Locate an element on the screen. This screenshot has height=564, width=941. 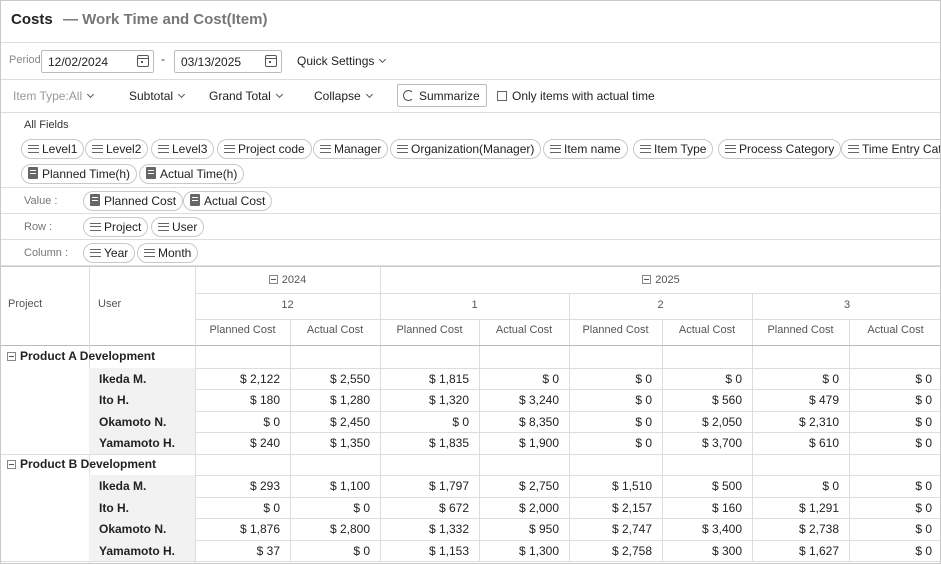
value-cell: $ 479 is located at coordinates (795, 400).